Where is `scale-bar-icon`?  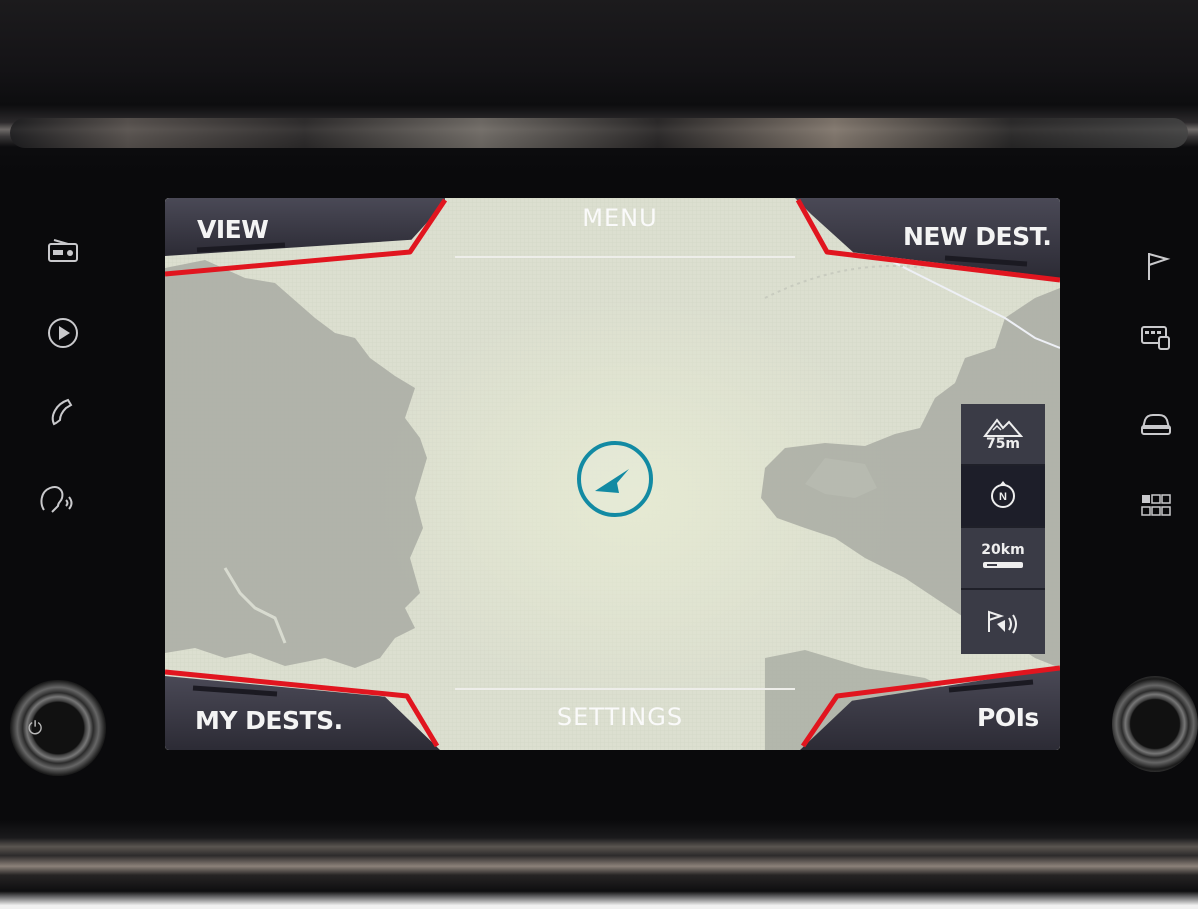
scale-bar-icon is located at coordinates (1003, 565).